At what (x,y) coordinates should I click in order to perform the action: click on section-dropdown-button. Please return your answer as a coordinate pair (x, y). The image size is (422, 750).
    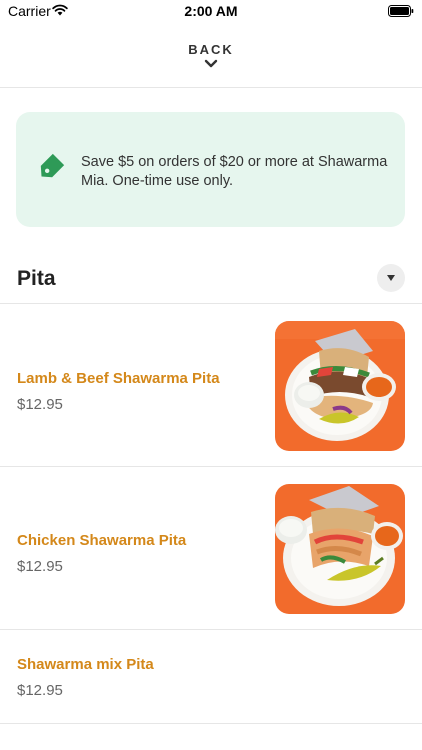
    Looking at the image, I should click on (391, 278).